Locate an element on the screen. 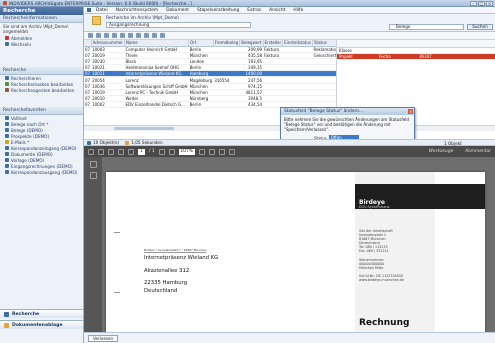 This screenshot has height=343, width=495. column-header: Ersteller is located at coordinates (273, 43).